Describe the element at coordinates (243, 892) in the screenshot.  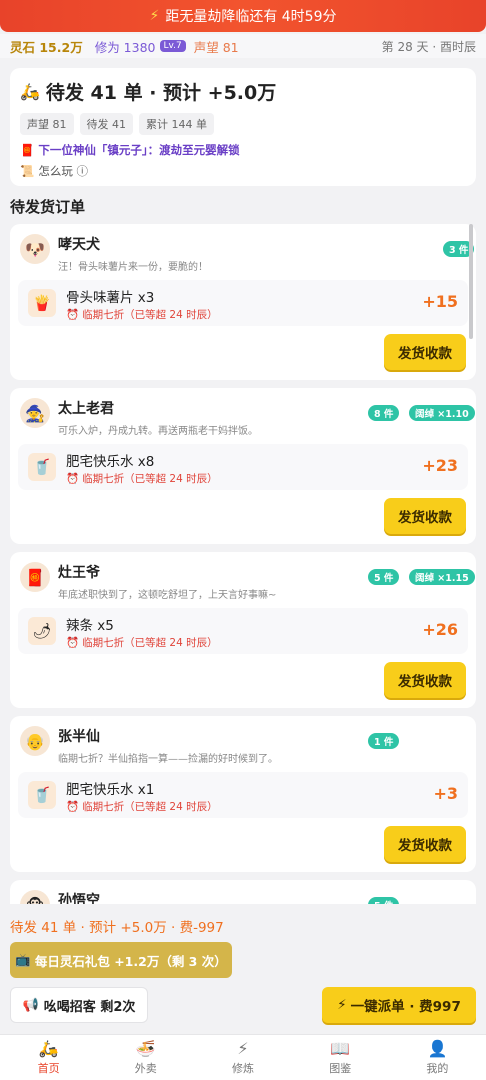
I see `order-card: 🐵 孙悟空 5 件` at that location.